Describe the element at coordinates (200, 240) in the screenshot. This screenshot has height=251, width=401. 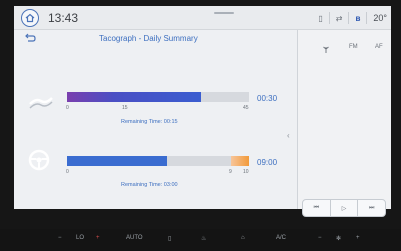
I see `climate-bar: − LO + AUTO ▯ ♨ ⌂ A/C − ✻ +` at that location.